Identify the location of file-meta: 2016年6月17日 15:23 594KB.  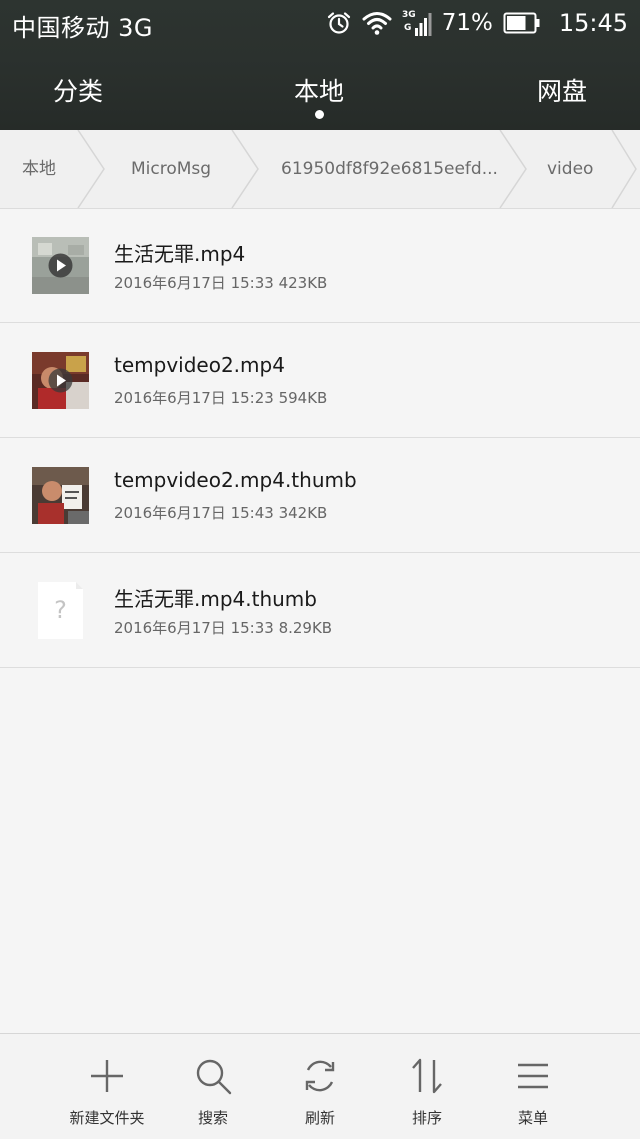
(221, 398).